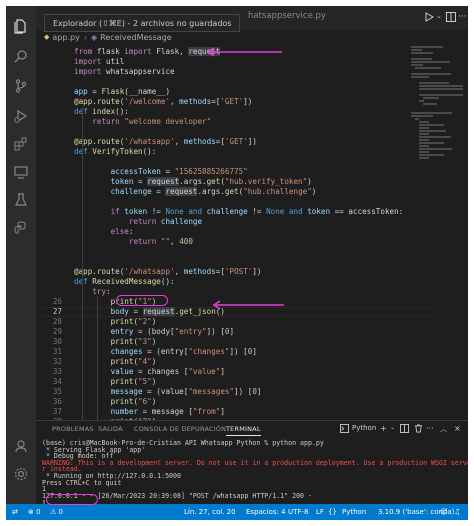 The width and height of the screenshot is (474, 526). I want to click on code-line: 29 entry = (body["entry"]) [0], so click(236, 332).